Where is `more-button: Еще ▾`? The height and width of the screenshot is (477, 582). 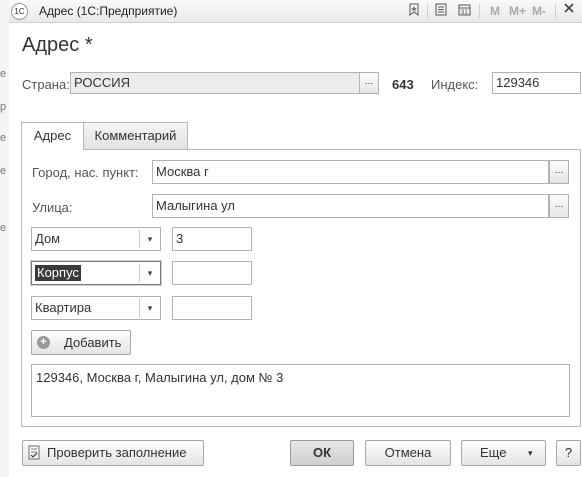
more-button: Еще ▾ is located at coordinates (503, 453).